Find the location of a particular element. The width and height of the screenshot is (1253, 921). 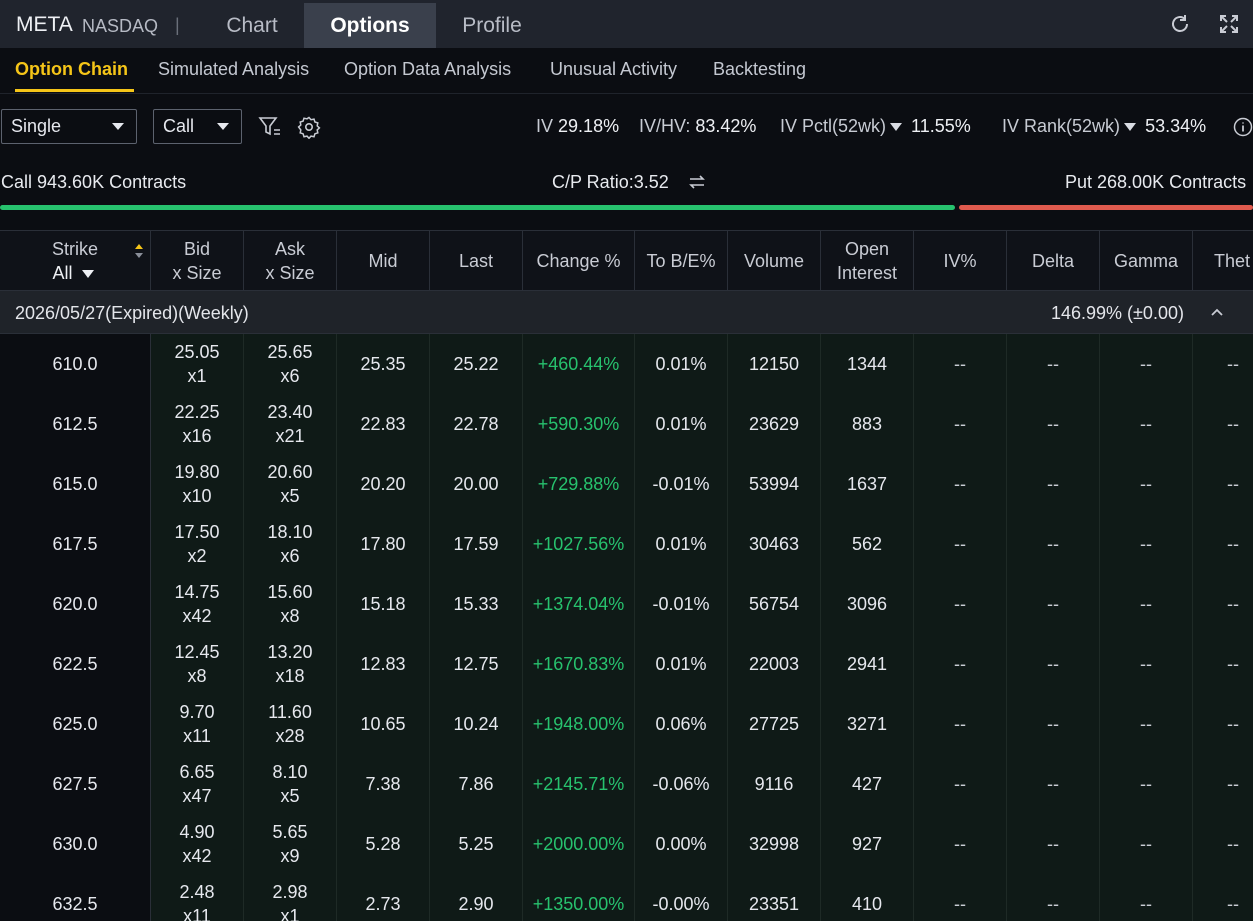

open-interest-cell: 3096 is located at coordinates (867, 604).